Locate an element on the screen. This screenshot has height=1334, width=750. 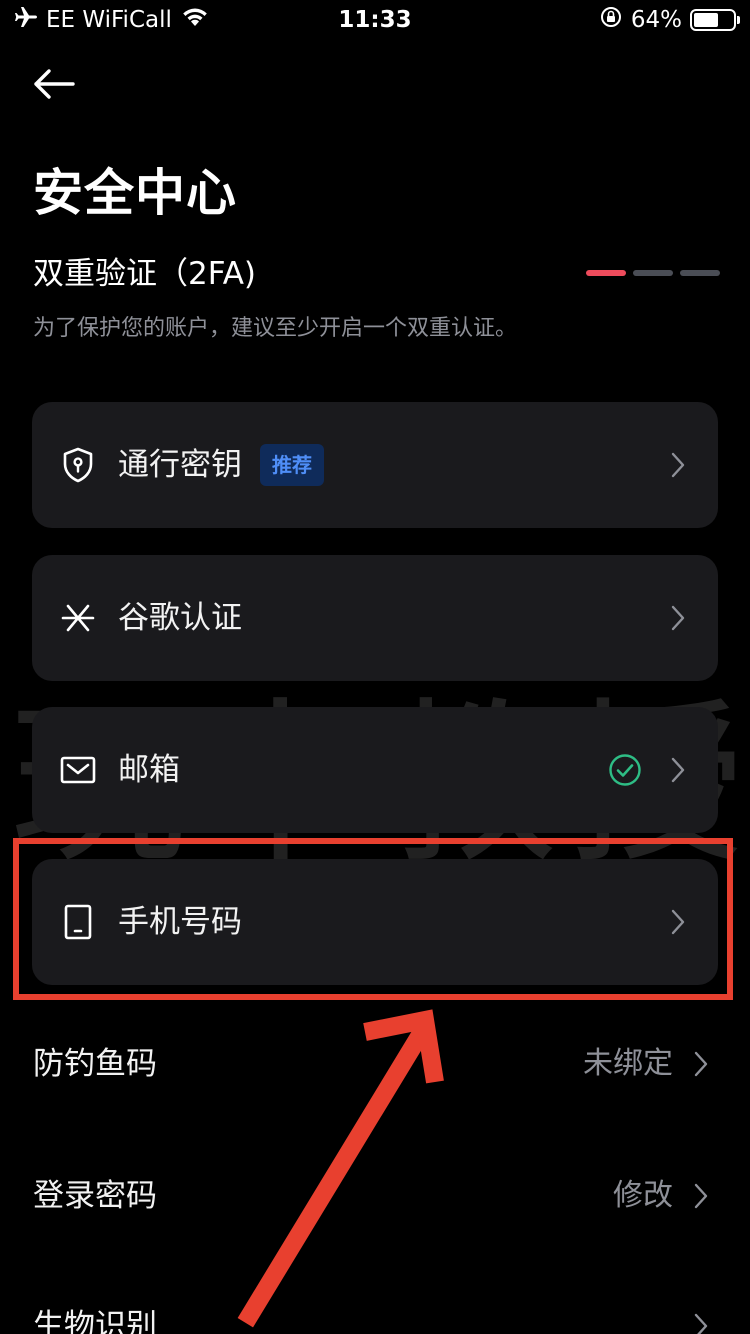
passkey-card: 通行密钥 推荐 is located at coordinates (375, 465).